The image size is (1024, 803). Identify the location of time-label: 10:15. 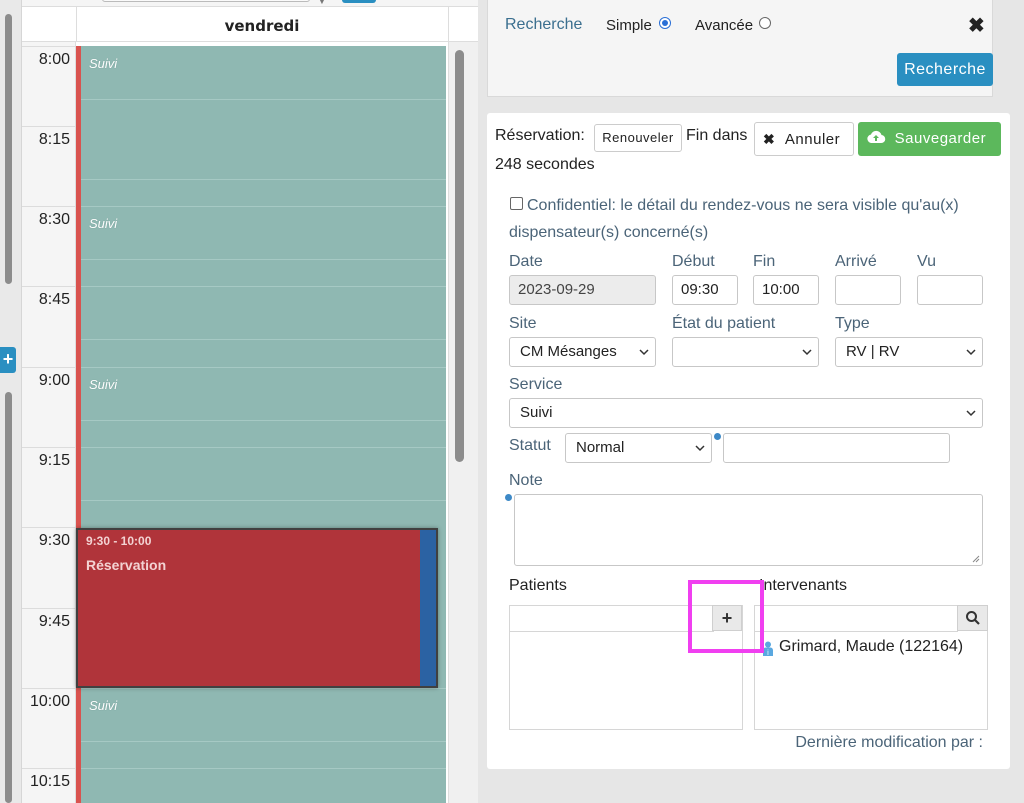
(49, 781).